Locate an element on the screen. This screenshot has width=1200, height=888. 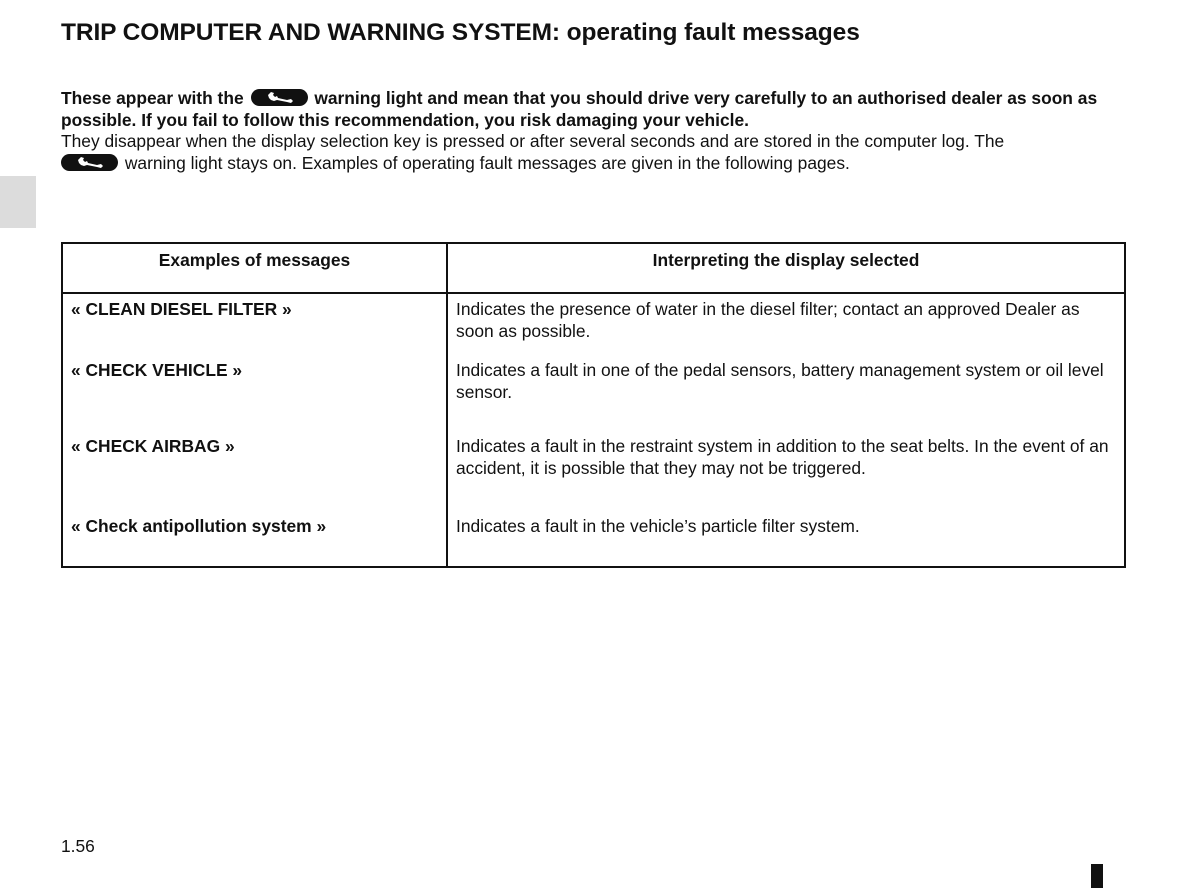
page-number: 1.56 is located at coordinates (78, 846).